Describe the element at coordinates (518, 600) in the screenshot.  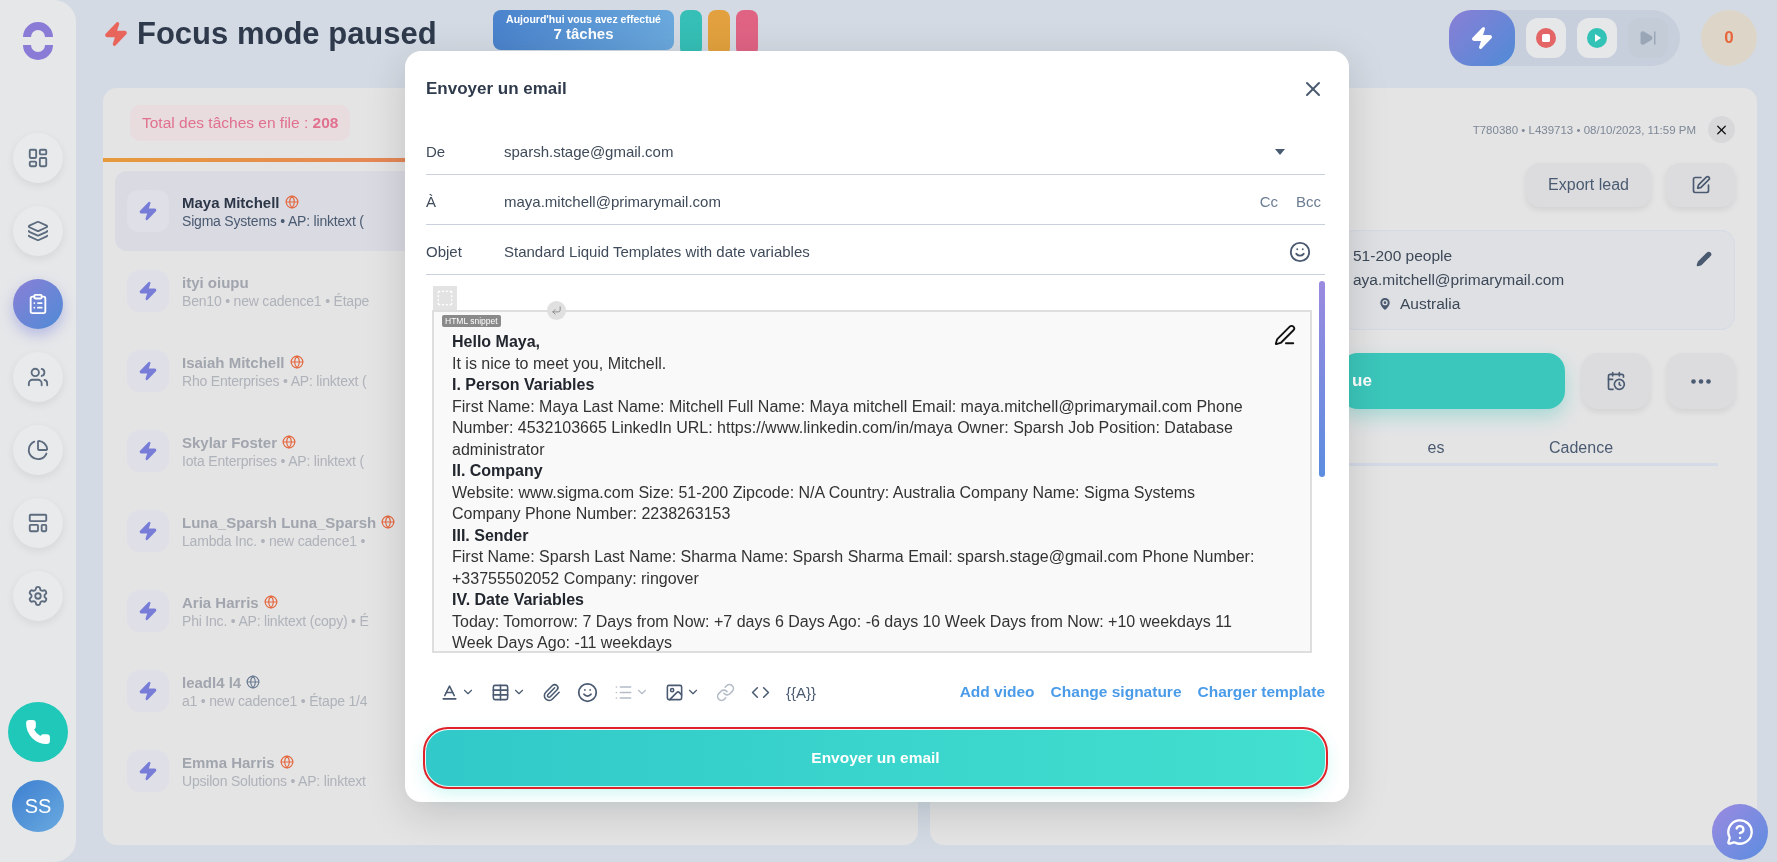
I see `body-heading: IV. Date Variables` at that location.